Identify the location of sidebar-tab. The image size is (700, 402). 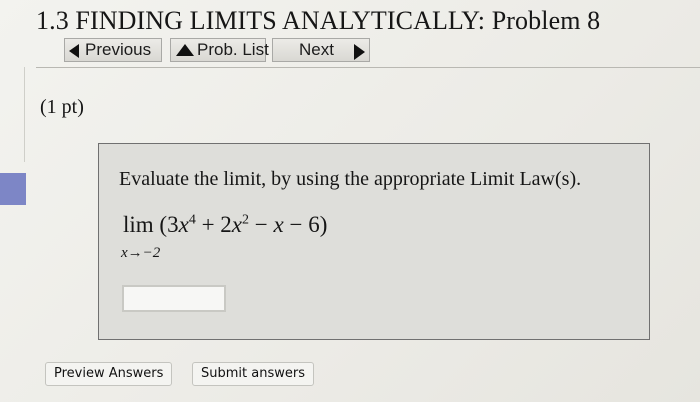
(13, 189).